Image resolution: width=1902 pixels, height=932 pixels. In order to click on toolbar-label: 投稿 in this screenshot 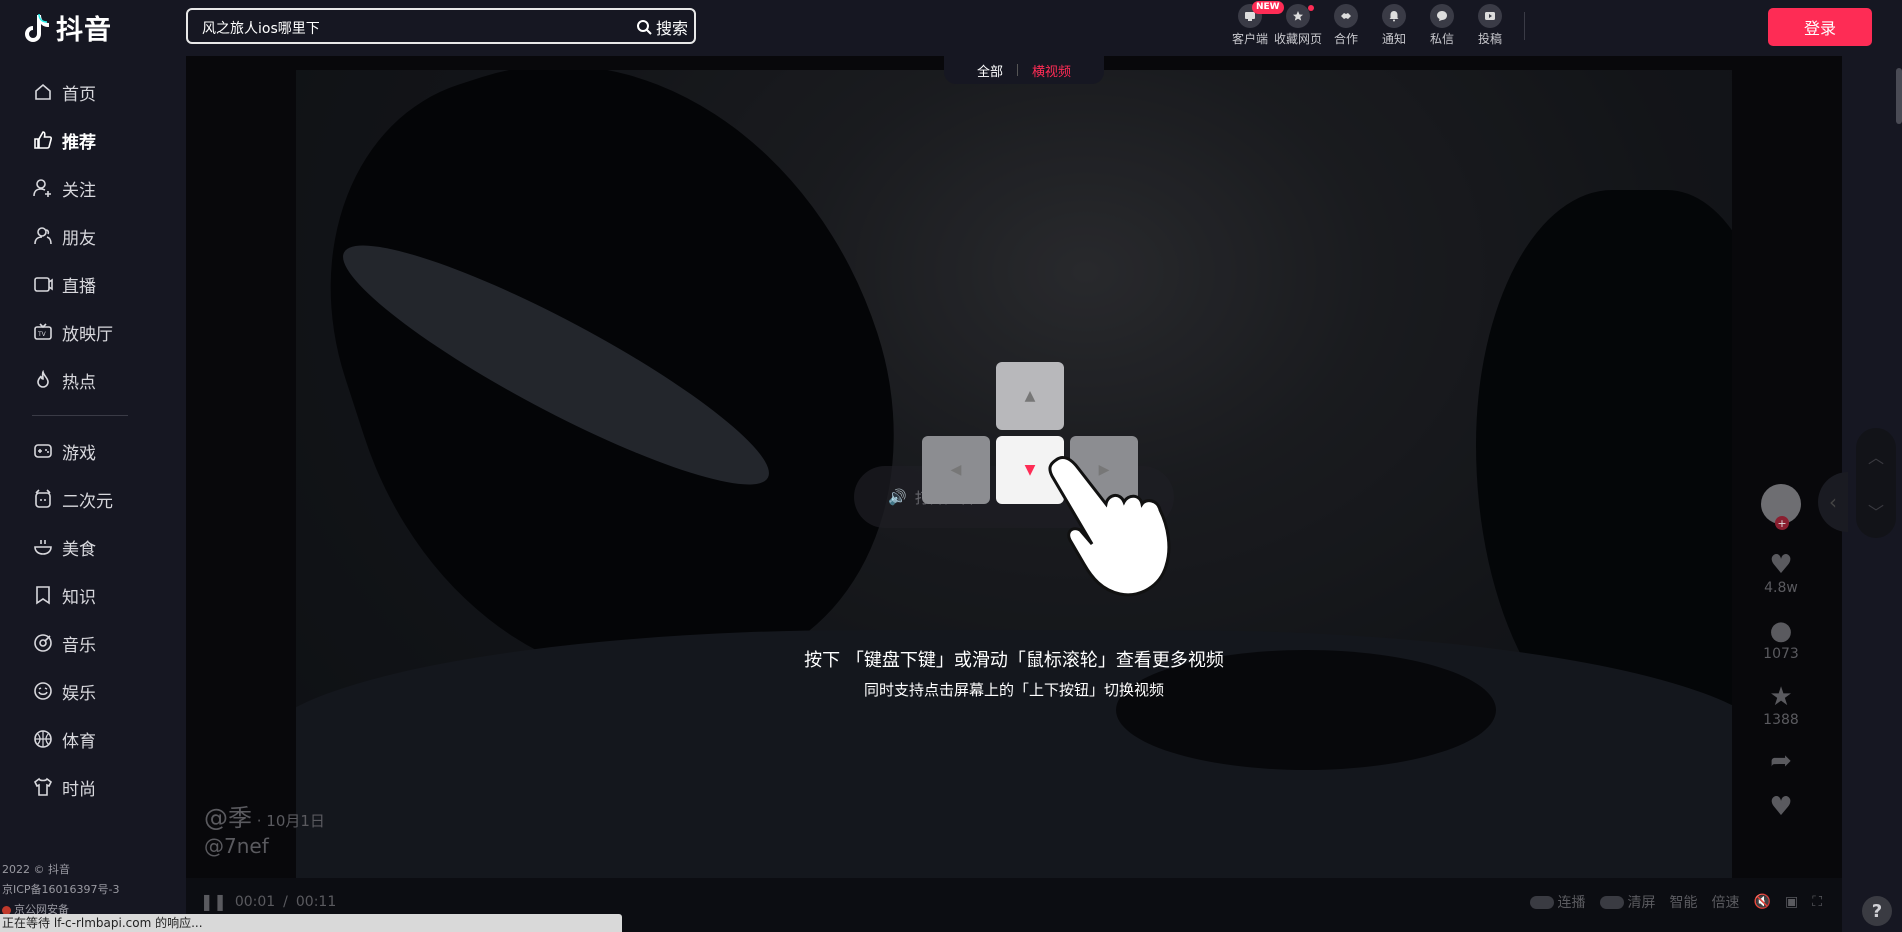, I will do `click(1489, 39)`.